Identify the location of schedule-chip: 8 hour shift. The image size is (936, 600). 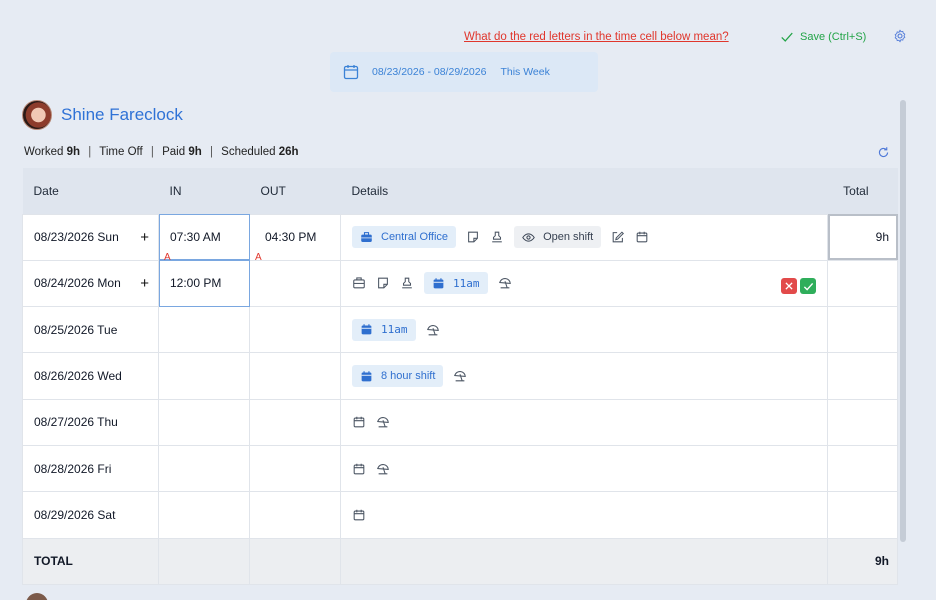
(398, 376).